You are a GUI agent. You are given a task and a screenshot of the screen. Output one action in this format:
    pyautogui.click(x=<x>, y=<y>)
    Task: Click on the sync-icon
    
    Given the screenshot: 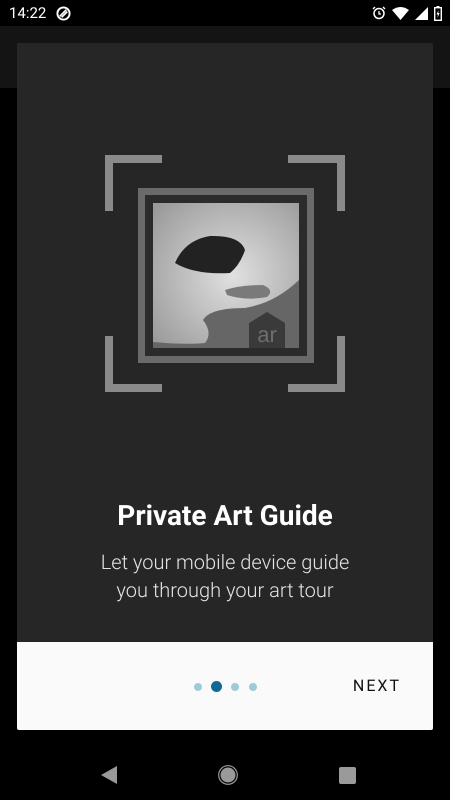 What is the action you would take?
    pyautogui.click(x=64, y=13)
    